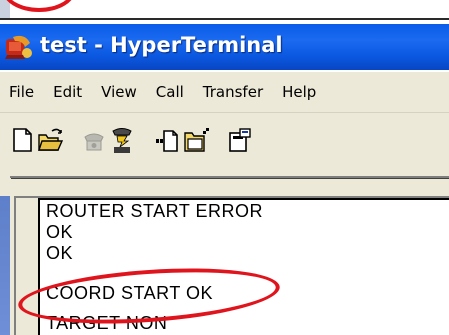  I want to click on menu-file: File, so click(22, 92).